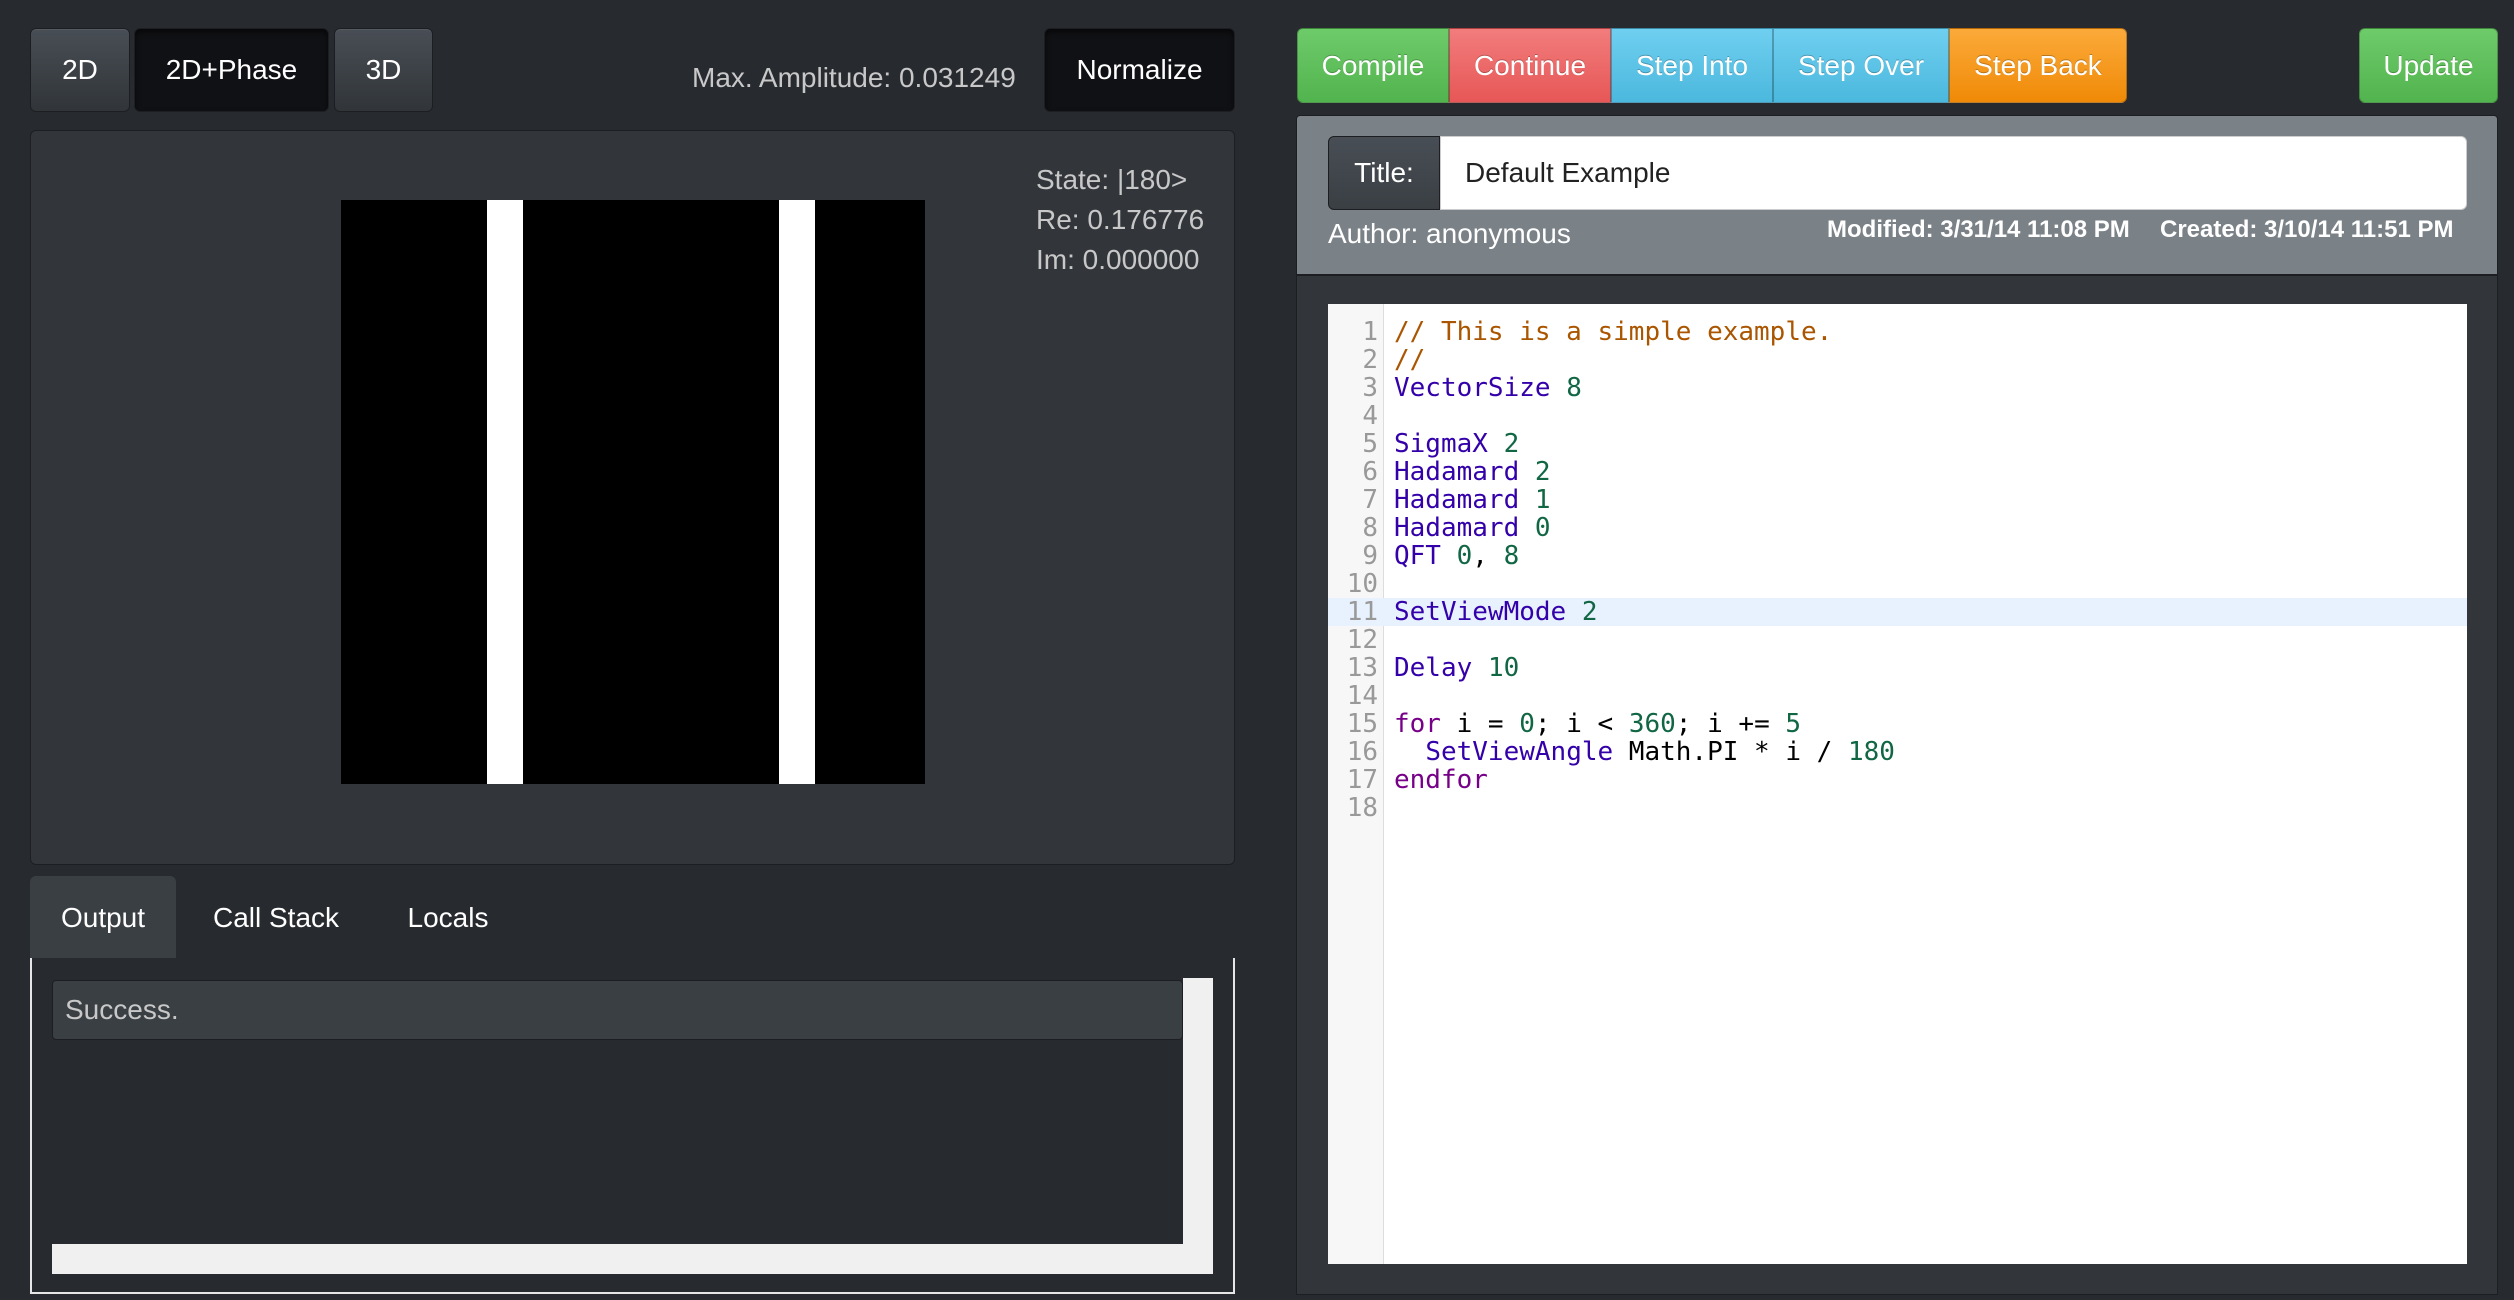 This screenshot has height=1300, width=2514. I want to click on created-date: Created: 3/10/14 11:51 PM, so click(2307, 229).